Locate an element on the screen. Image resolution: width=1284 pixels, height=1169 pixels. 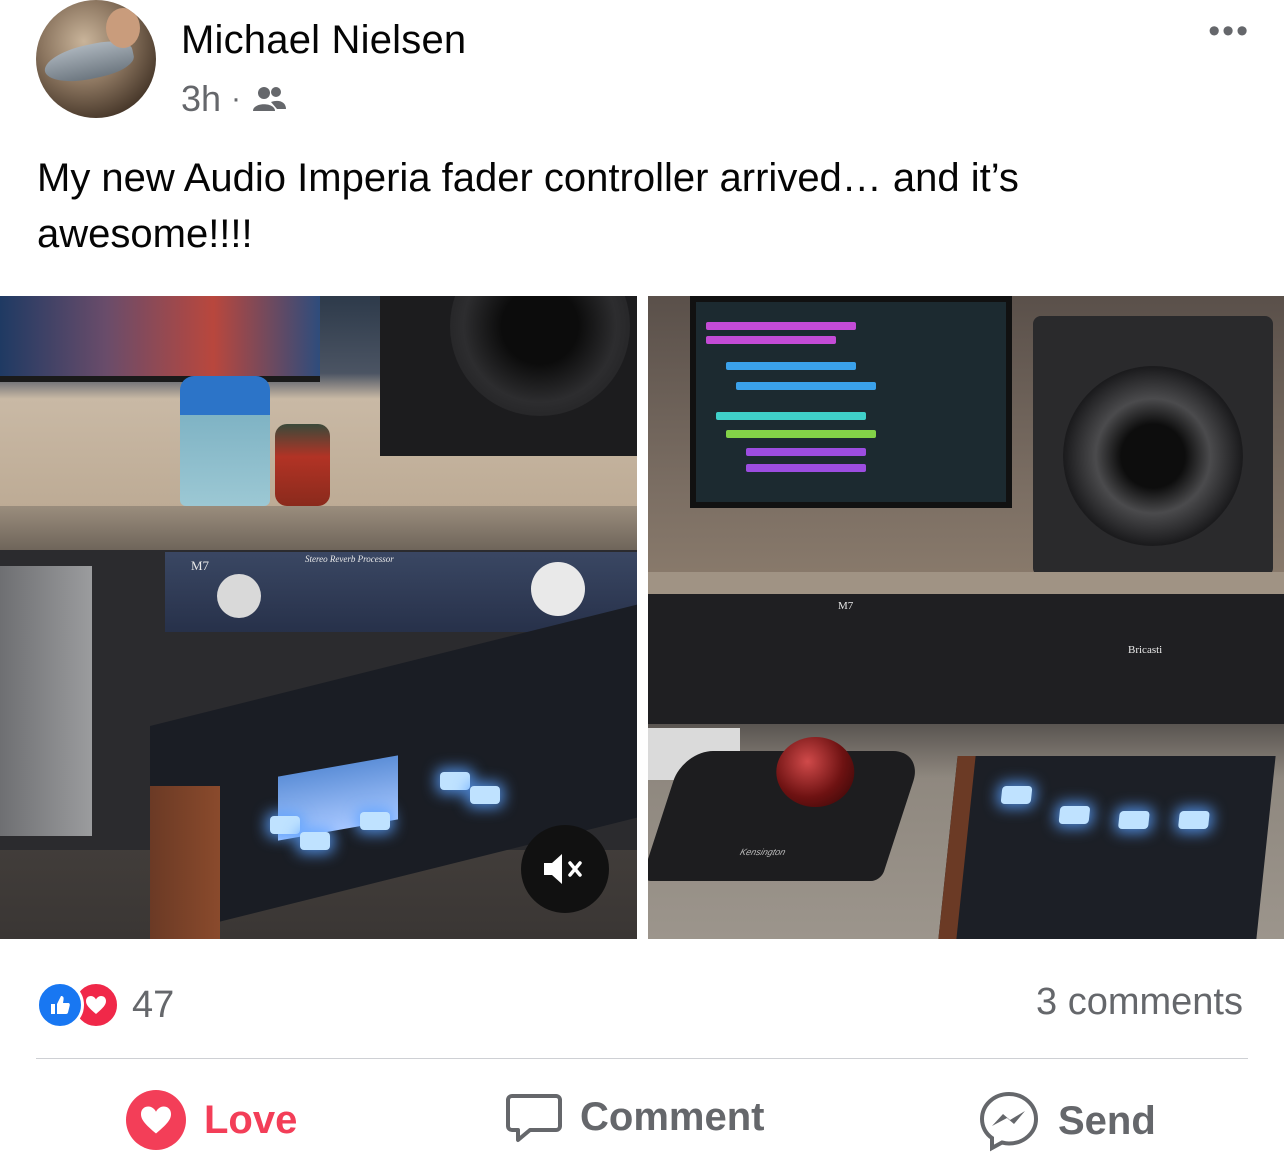
author-avatar is located at coordinates (96, 59).